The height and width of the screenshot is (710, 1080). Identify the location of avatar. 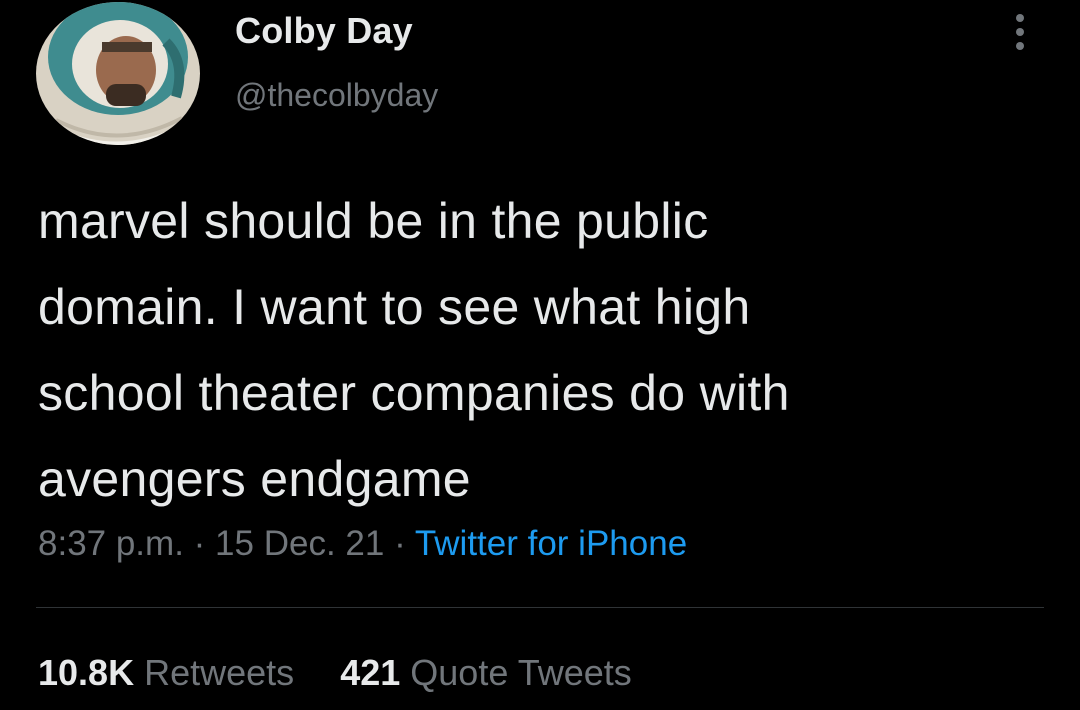
(118, 73).